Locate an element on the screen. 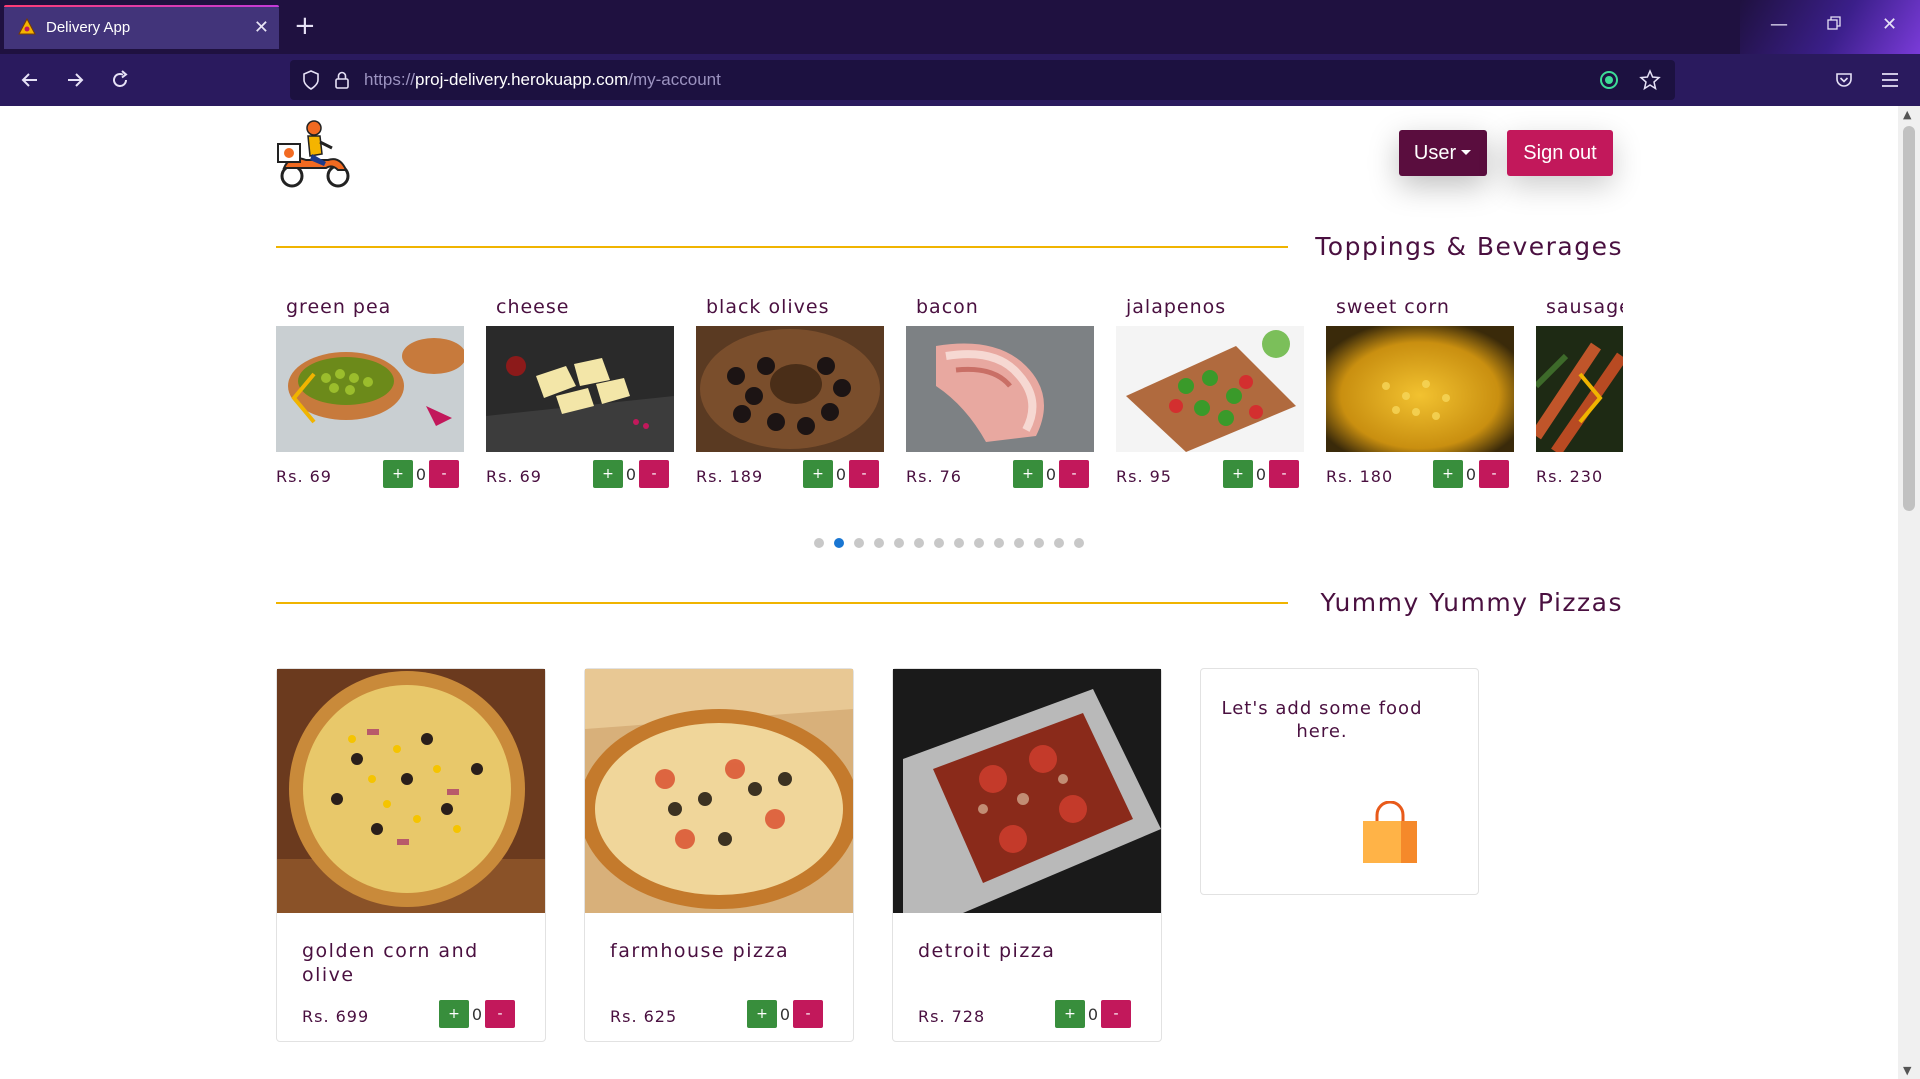 The image size is (1920, 1079). forward-icon is located at coordinates (75, 80).